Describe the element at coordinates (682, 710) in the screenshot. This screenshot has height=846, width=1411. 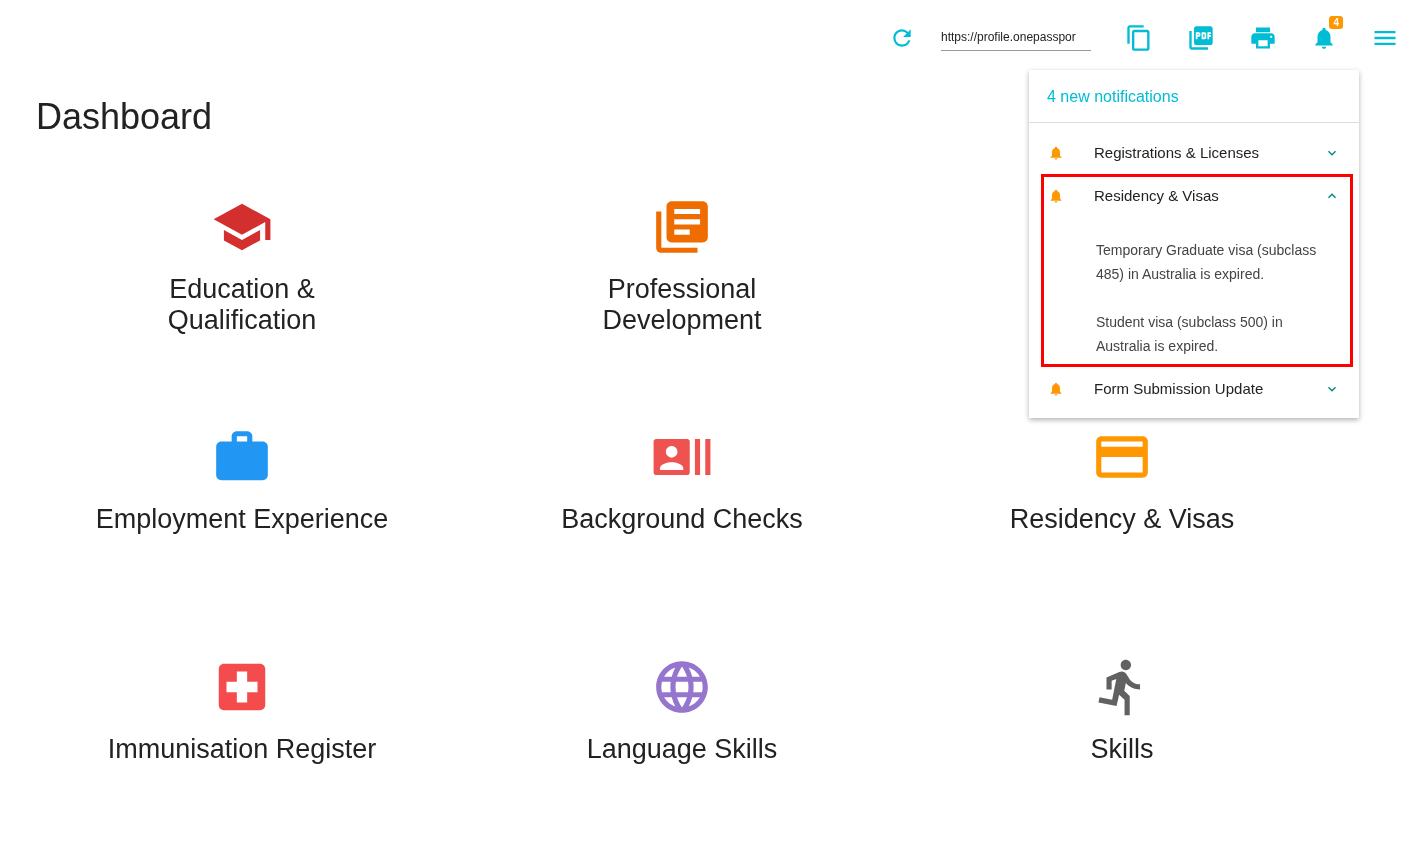
I see `dashboard-tile: Language Skills` at that location.